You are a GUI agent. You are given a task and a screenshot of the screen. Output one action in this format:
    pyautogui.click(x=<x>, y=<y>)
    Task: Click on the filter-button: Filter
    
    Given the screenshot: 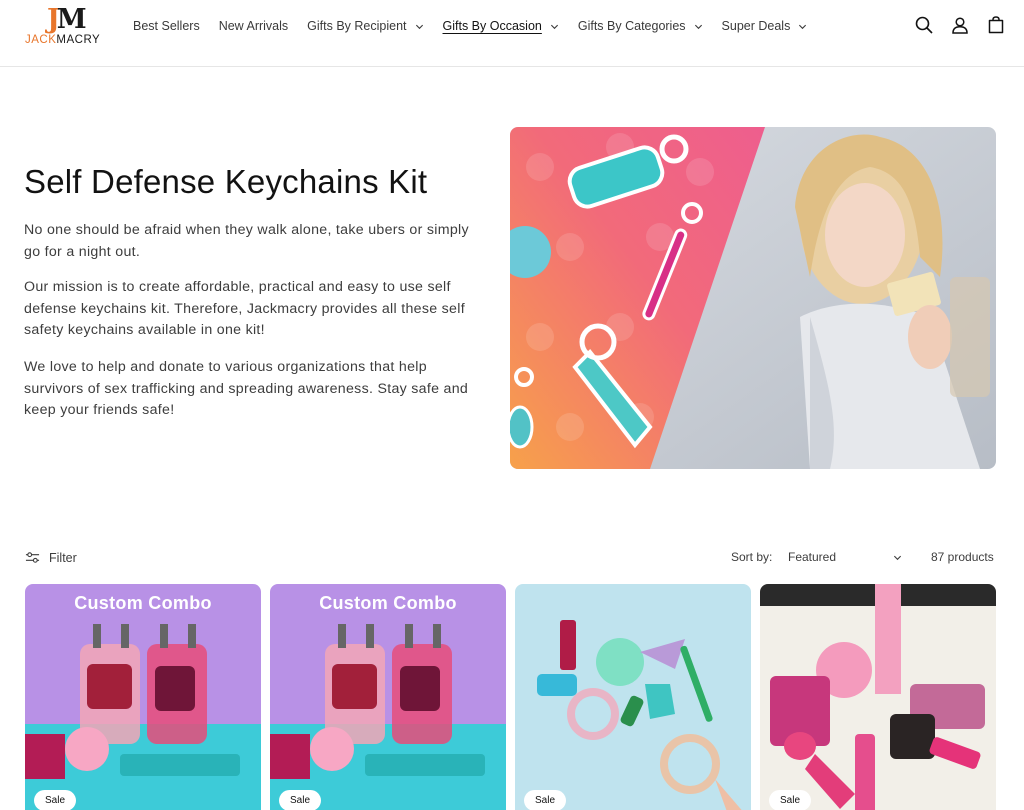 What is the action you would take?
    pyautogui.click(x=51, y=557)
    